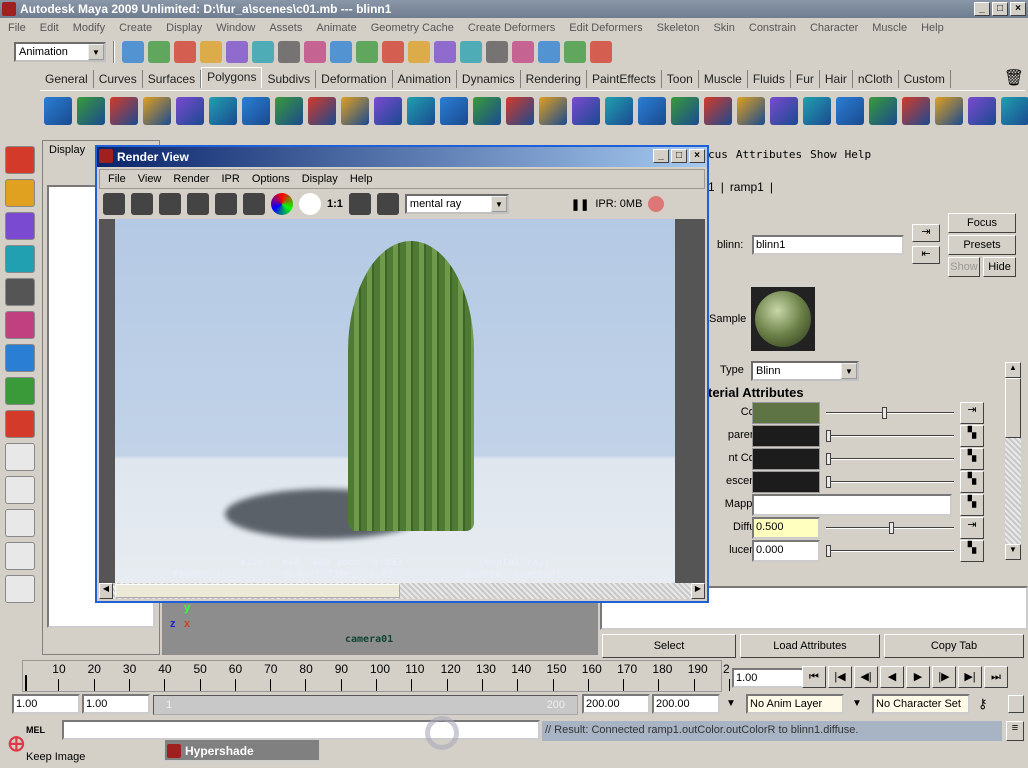 The image size is (1028, 768). Describe the element at coordinates (226, 204) in the screenshot. I see `refresh-ipr-icon` at that location.